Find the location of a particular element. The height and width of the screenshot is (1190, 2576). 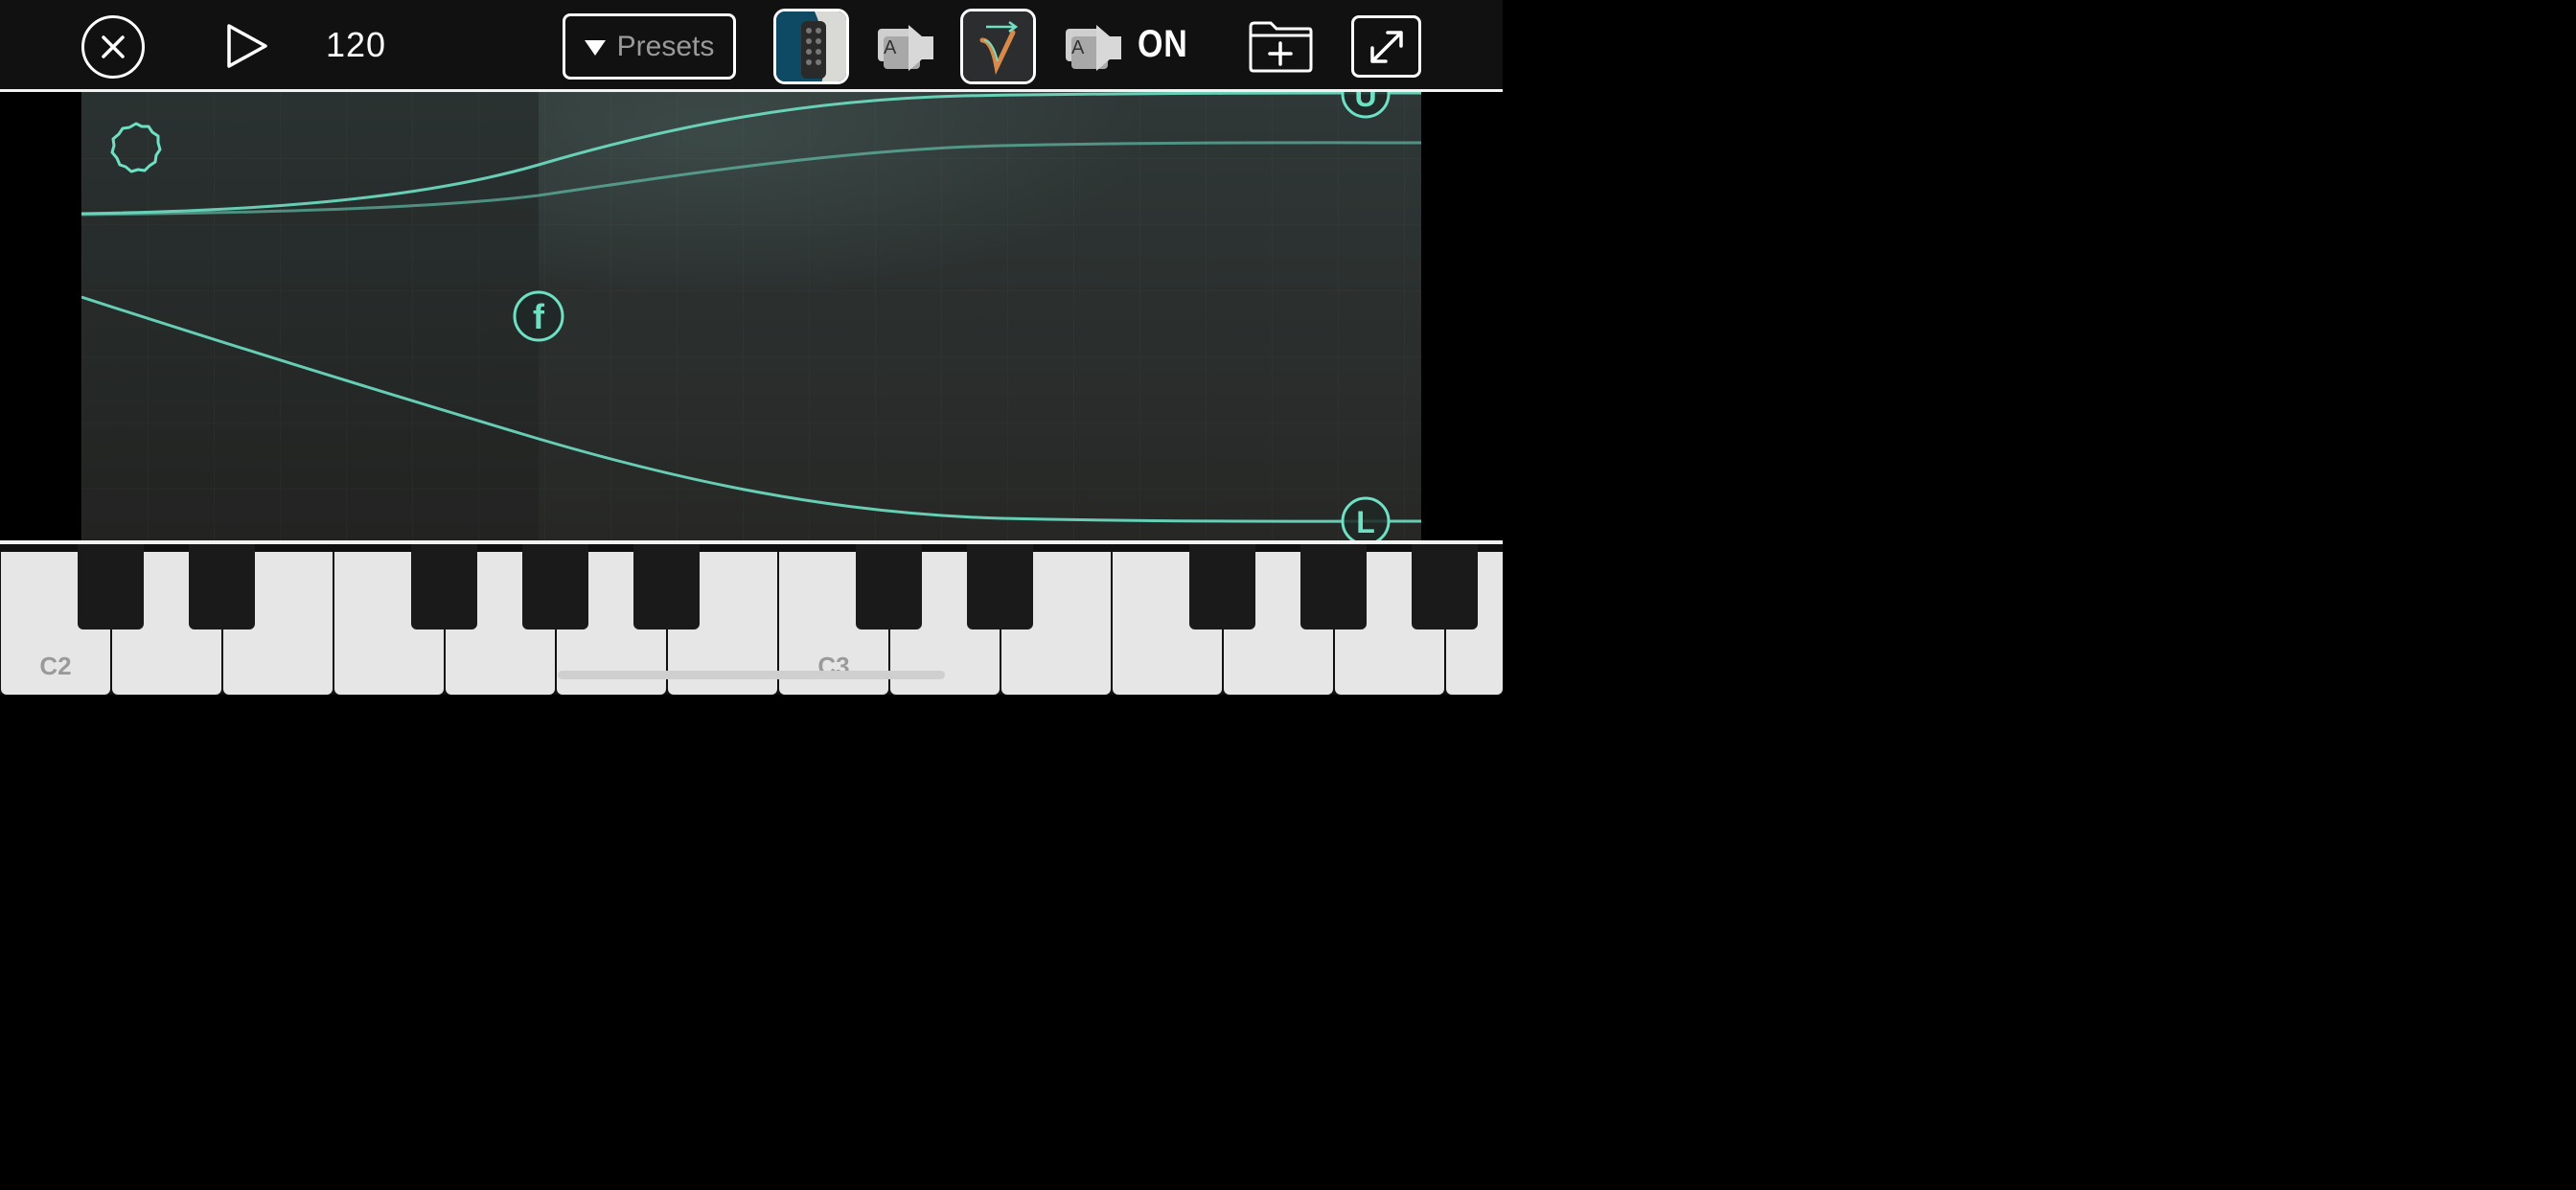

play-button is located at coordinates (245, 46).